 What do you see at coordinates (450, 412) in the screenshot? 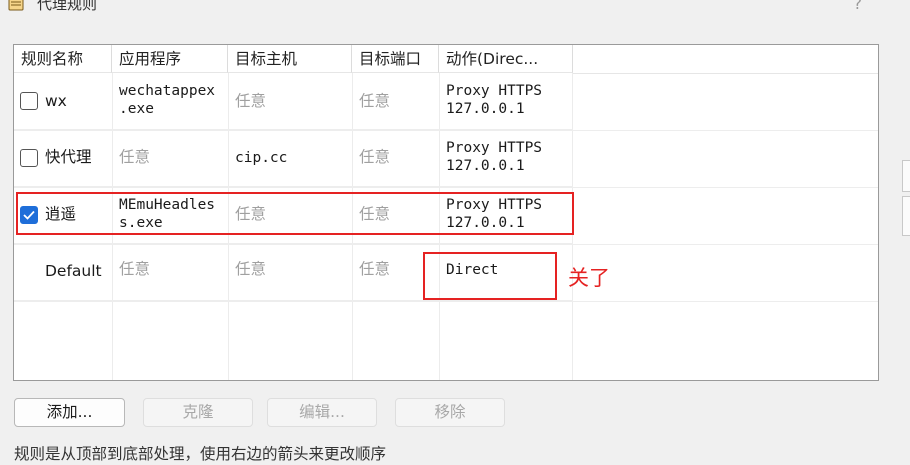
I see `remove-button: 移除` at bounding box center [450, 412].